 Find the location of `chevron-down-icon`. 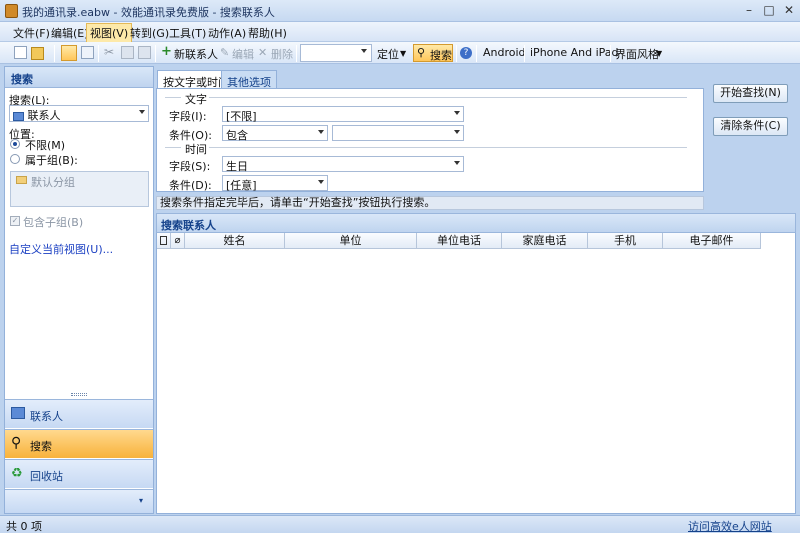

chevron-down-icon is located at coordinates (364, 51).